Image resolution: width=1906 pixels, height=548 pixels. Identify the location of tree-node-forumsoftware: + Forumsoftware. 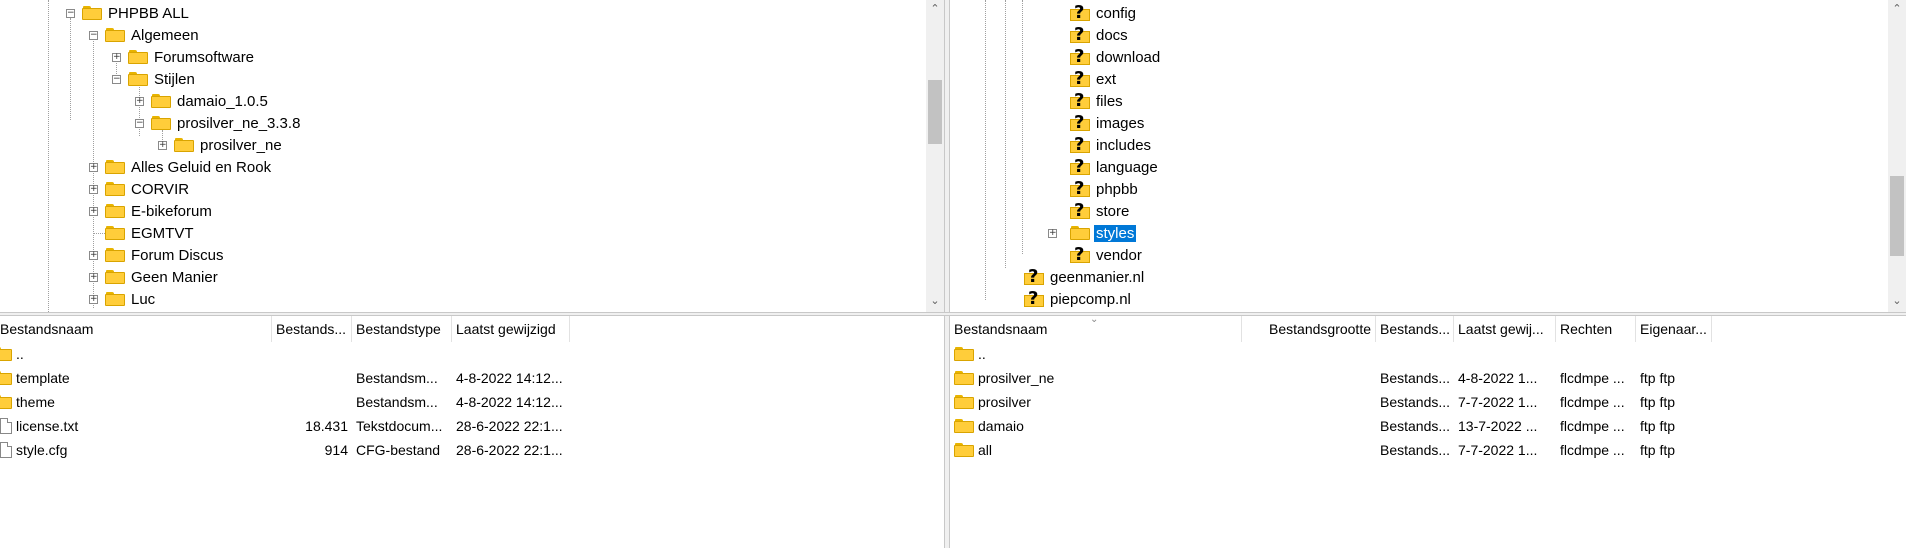
(184, 57).